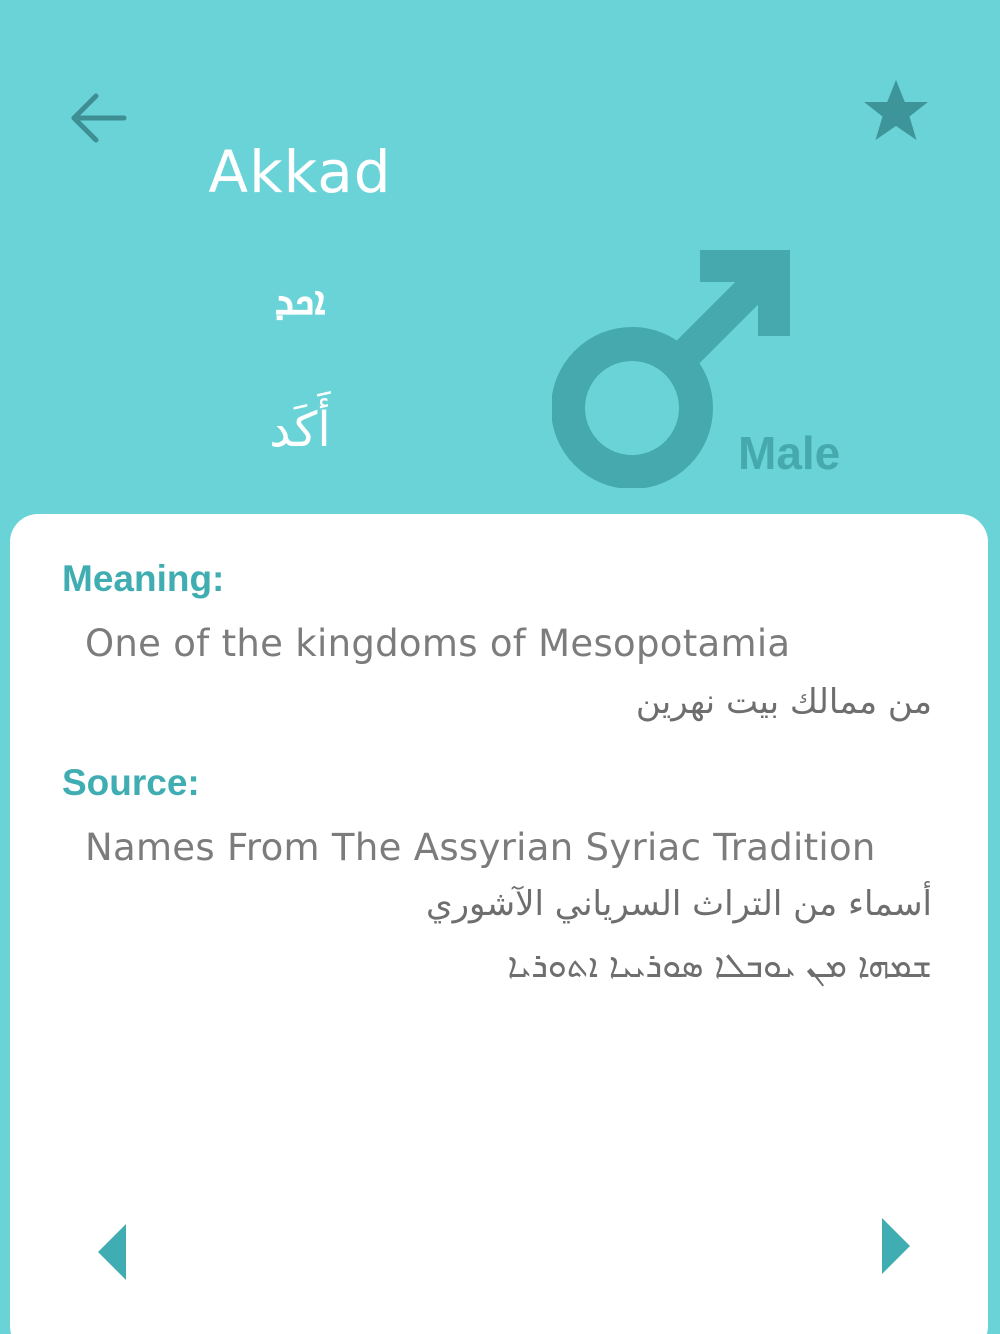 Image resolution: width=1000 pixels, height=1334 pixels. I want to click on meaning-english: One of the kingdoms of Mesopotamia, so click(438, 643).